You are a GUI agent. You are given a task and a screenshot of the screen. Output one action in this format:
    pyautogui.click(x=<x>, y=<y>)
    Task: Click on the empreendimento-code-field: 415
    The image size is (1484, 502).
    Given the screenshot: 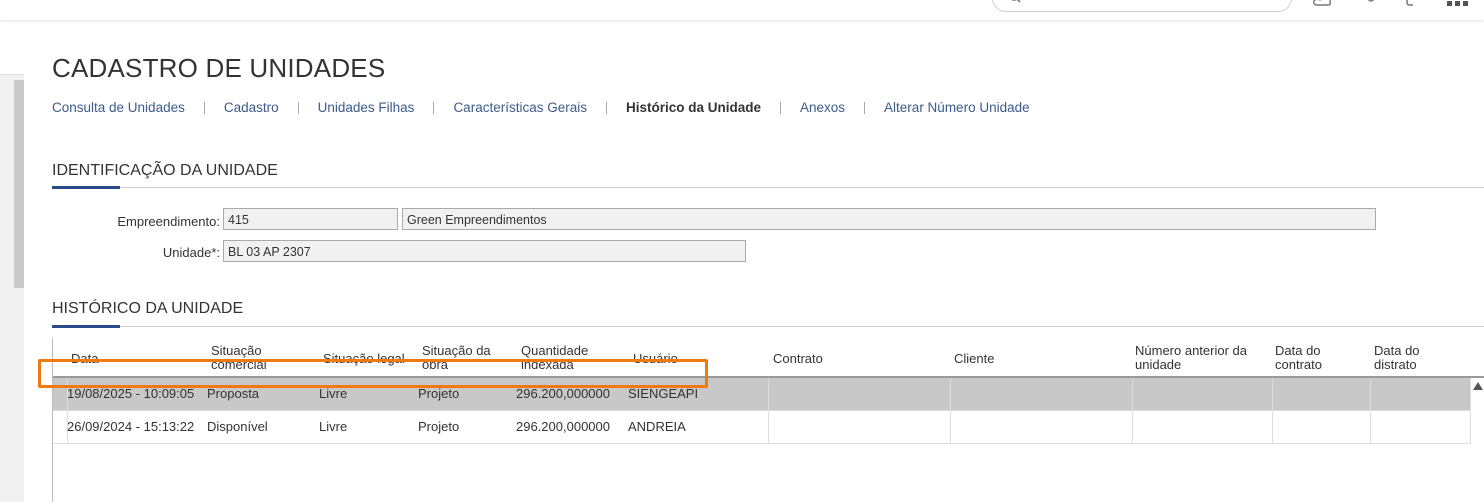 What is the action you would take?
    pyautogui.click(x=310, y=219)
    